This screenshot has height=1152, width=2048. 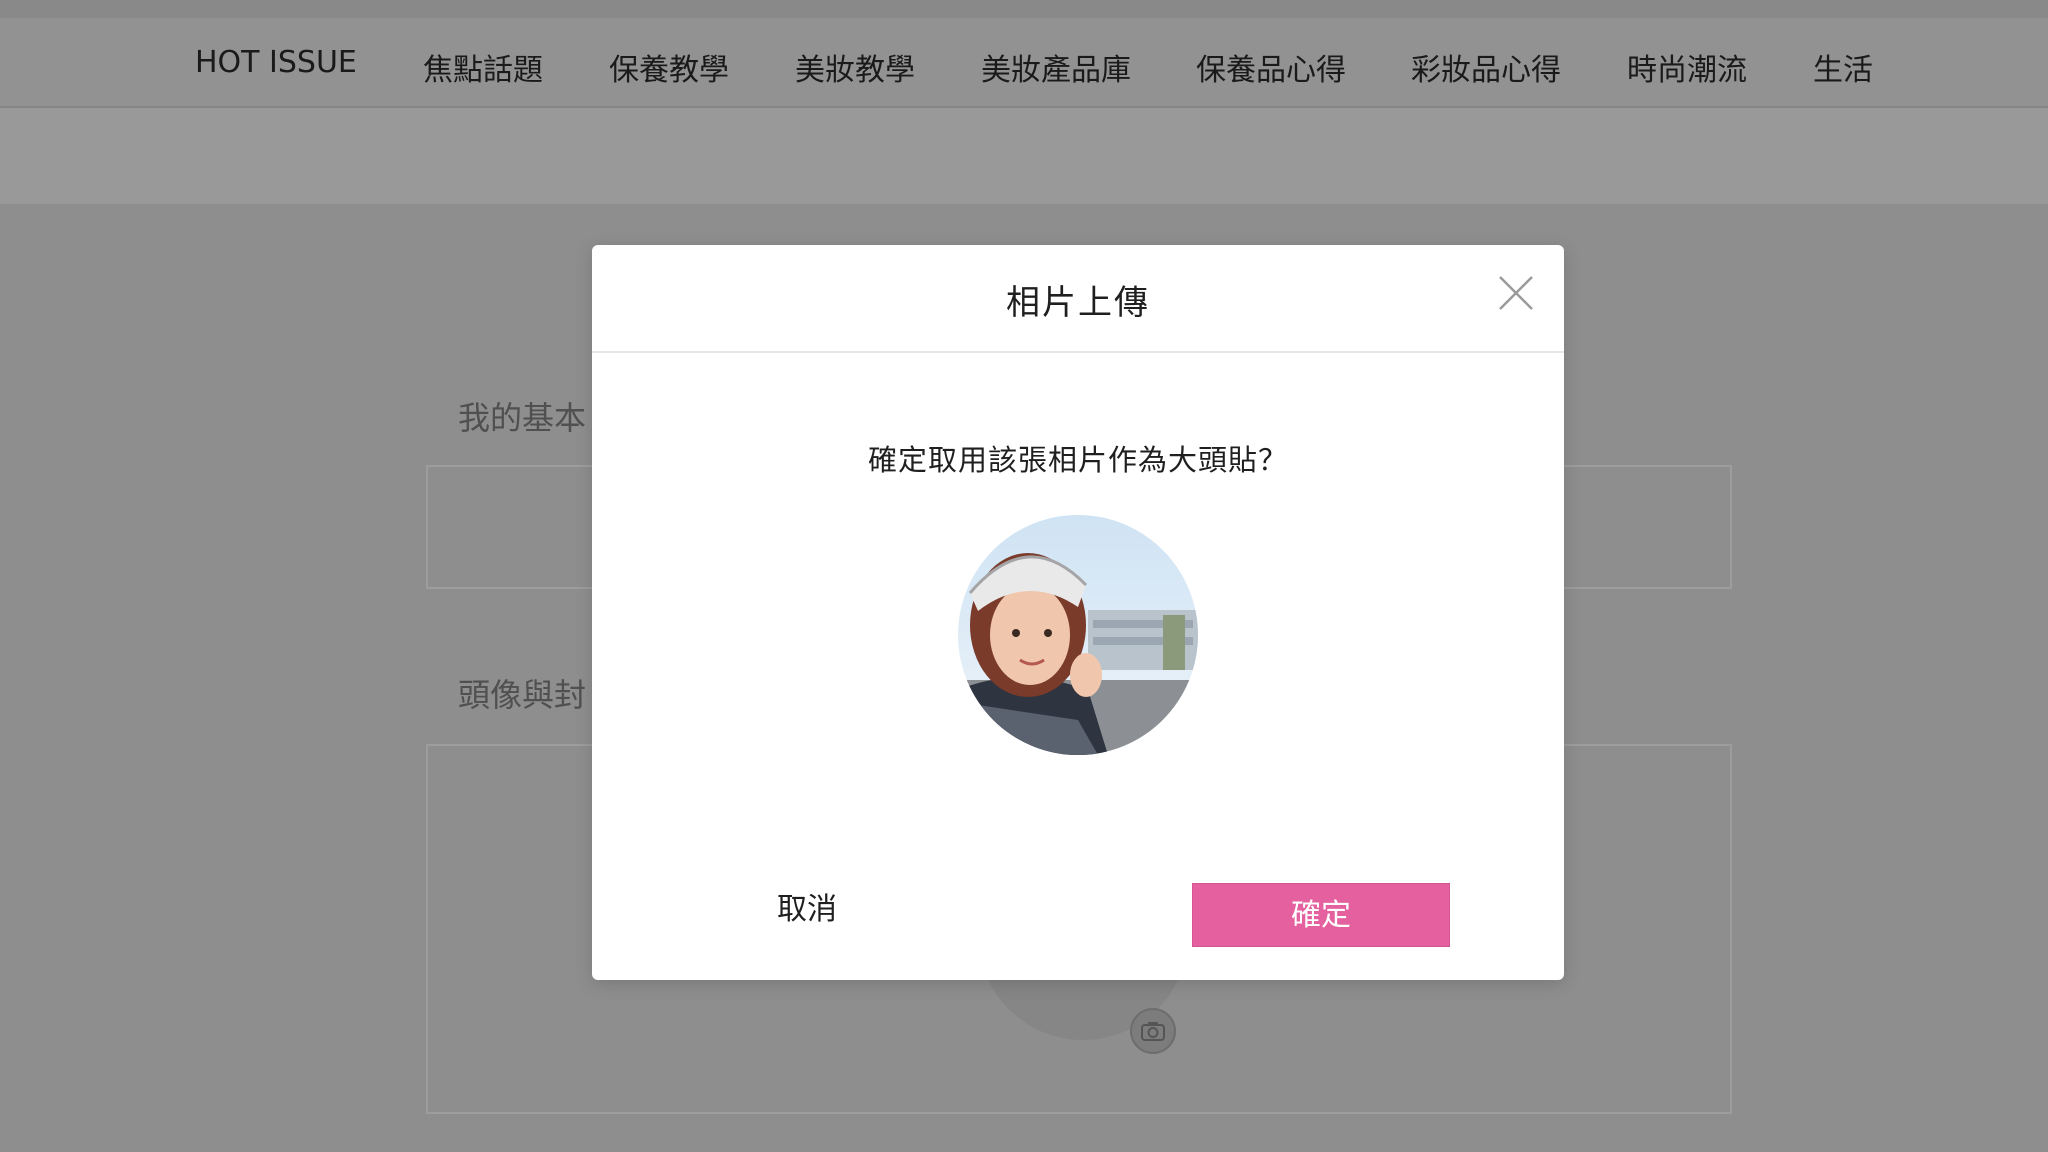 What do you see at coordinates (1078, 303) in the screenshot?
I see `dialog-title: 相片上傳` at bounding box center [1078, 303].